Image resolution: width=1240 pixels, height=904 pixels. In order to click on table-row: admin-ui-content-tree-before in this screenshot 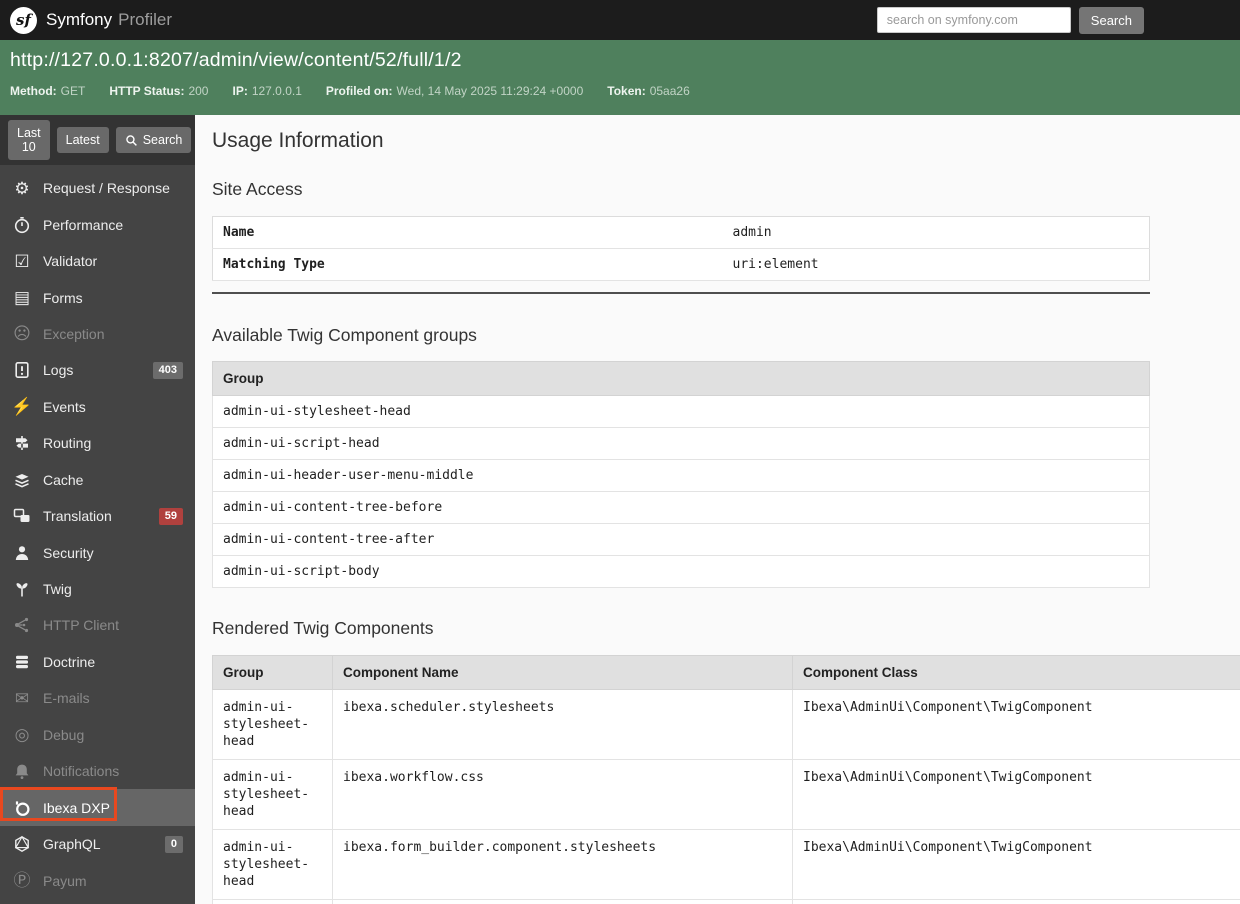, I will do `click(681, 507)`.